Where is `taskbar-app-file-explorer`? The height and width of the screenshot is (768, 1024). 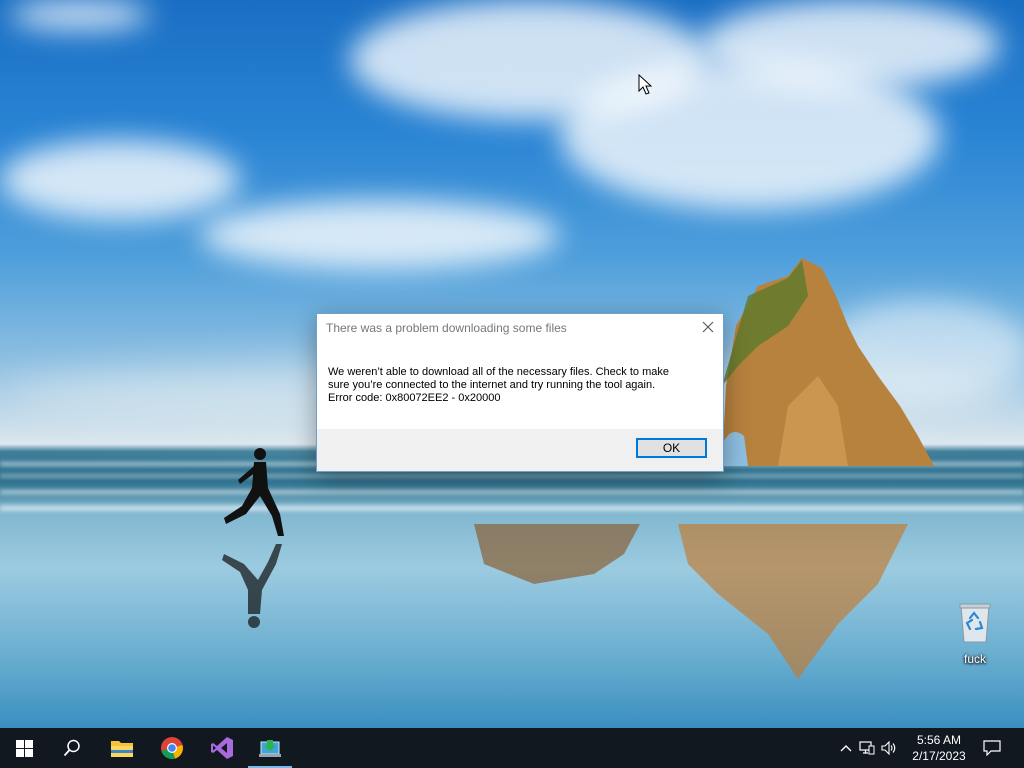 taskbar-app-file-explorer is located at coordinates (122, 748).